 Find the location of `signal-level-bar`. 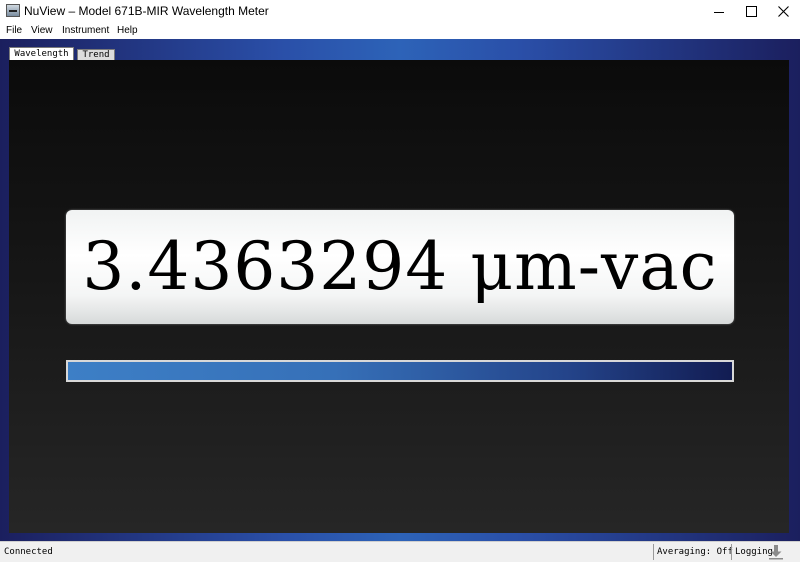

signal-level-bar is located at coordinates (400, 371).